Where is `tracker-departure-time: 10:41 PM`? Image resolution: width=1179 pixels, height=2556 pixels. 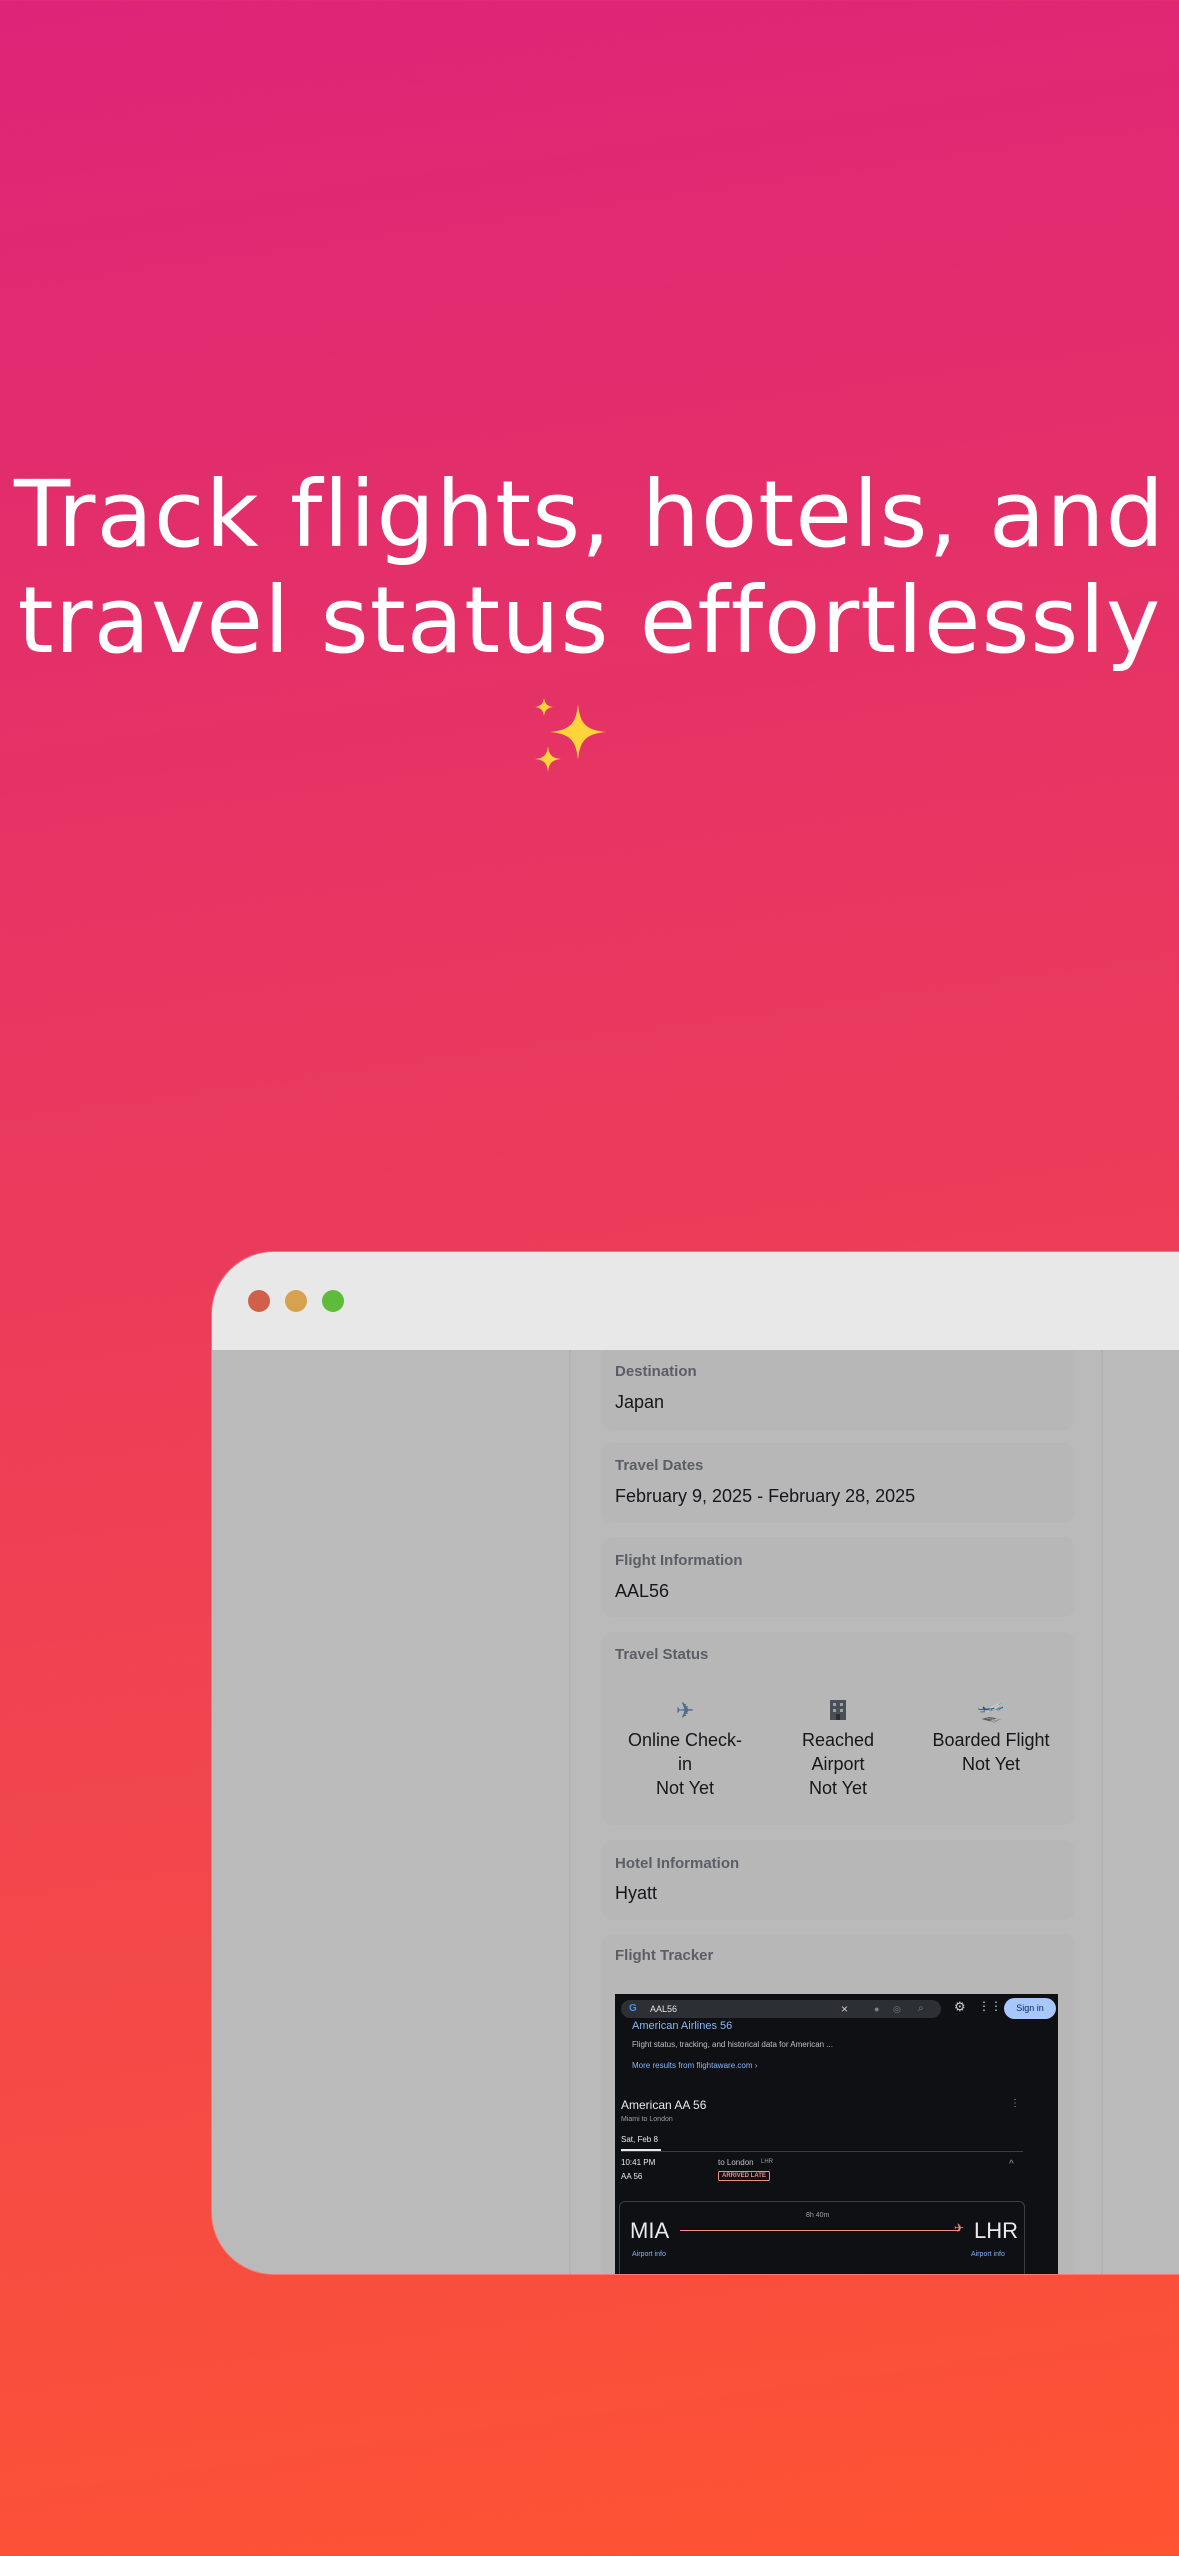
tracker-departure-time: 10:41 PM is located at coordinates (638, 2162).